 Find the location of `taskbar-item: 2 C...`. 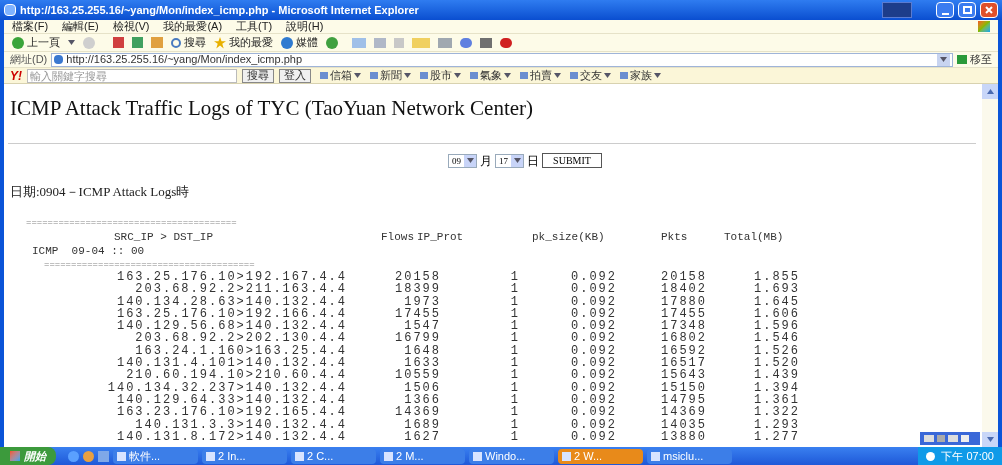

taskbar-item: 2 C... is located at coordinates (333, 456).